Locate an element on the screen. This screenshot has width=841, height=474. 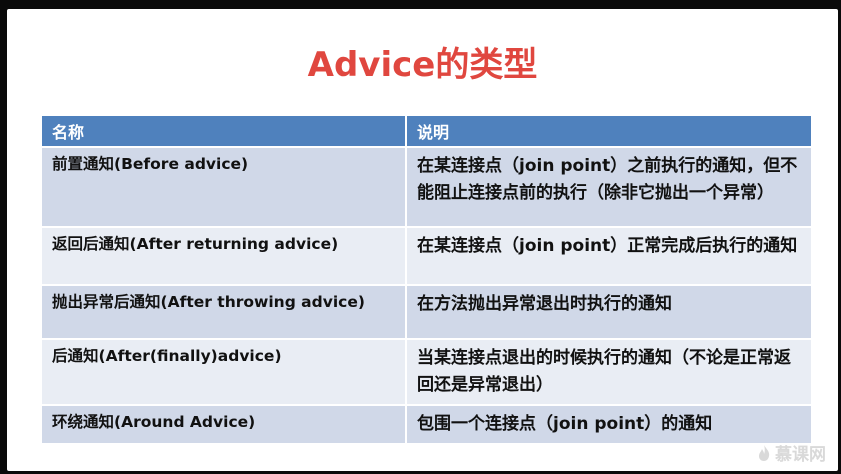
slide-title: Advice的类型 is located at coordinates (422, 65).